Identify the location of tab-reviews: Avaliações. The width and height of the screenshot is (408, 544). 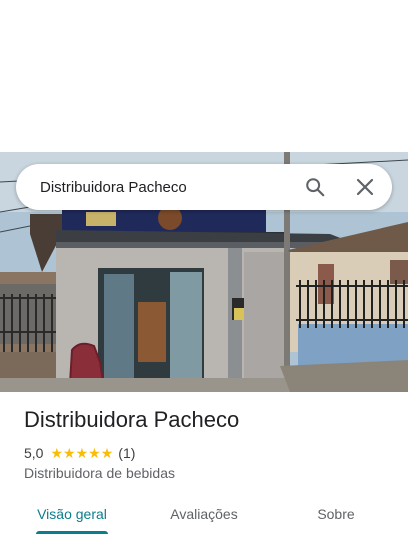
(204, 514).